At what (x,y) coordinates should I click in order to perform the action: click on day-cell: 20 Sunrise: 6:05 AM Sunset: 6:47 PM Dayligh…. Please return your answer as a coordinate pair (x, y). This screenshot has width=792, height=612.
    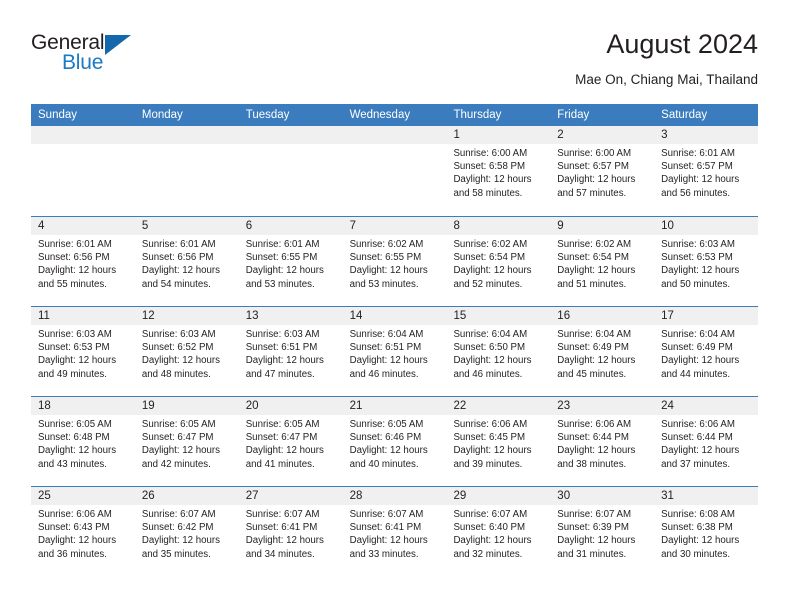
    Looking at the image, I should click on (290, 441).